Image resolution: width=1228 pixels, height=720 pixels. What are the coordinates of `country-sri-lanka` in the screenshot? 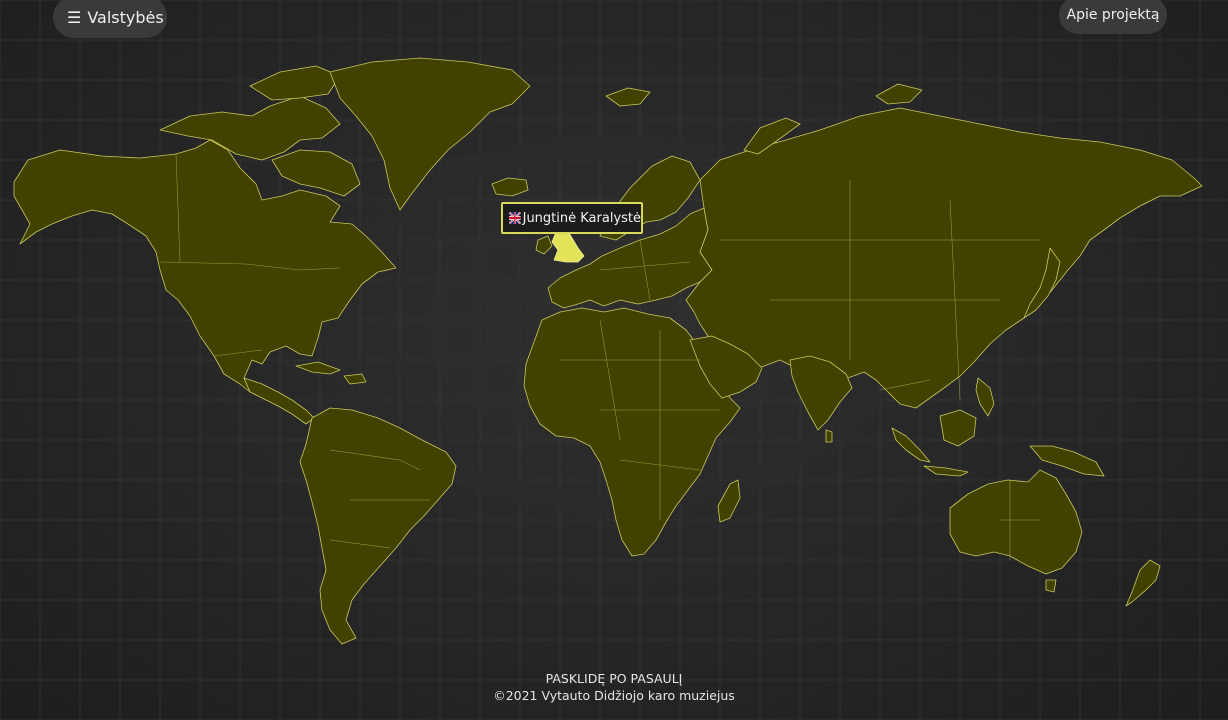 It's located at (829, 436).